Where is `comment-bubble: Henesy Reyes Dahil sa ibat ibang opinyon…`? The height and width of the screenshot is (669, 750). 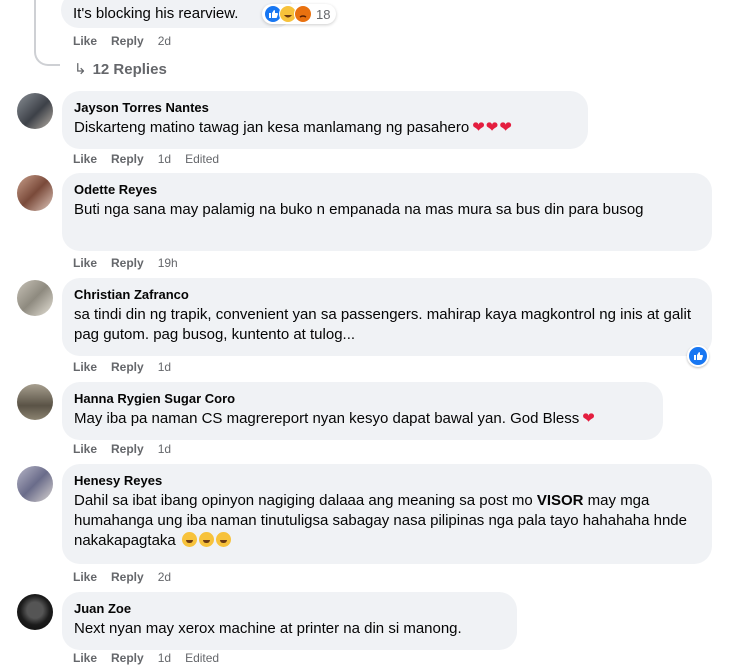 comment-bubble: Henesy Reyes Dahil sa ibat ibang opinyon… is located at coordinates (387, 514).